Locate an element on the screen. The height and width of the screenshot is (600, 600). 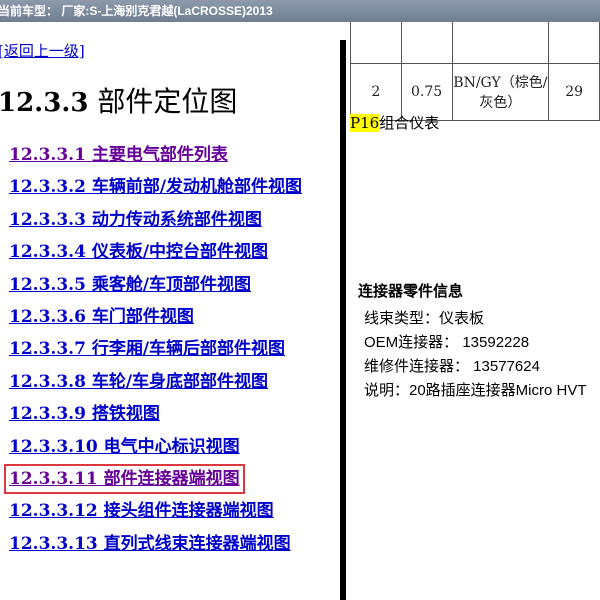
section-title-text: 部件定位图 is located at coordinates (167, 101).